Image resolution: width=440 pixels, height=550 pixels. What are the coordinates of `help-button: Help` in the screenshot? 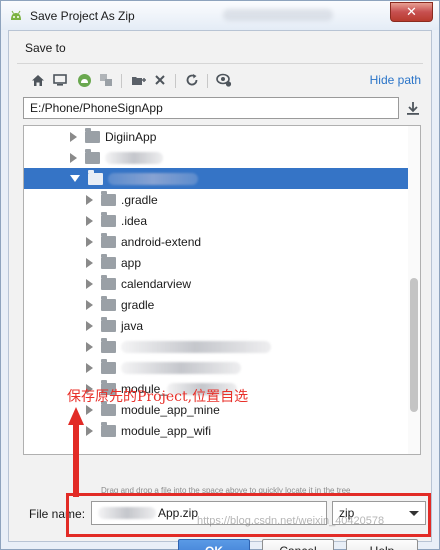 It's located at (382, 544).